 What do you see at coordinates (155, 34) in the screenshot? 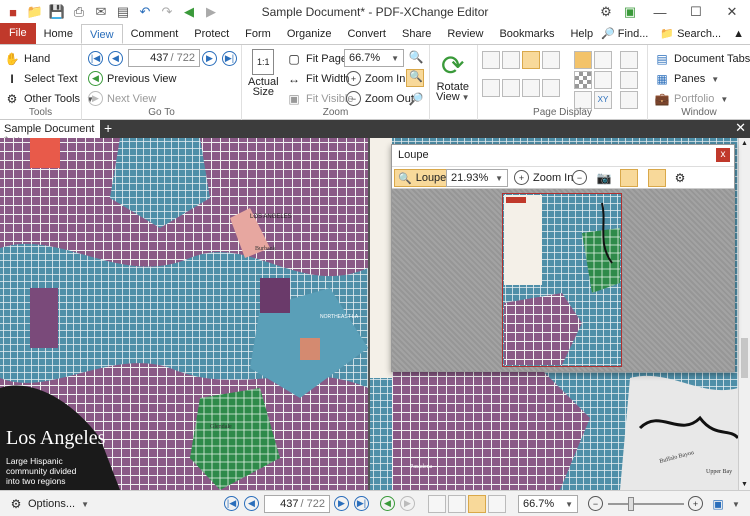
I see `tab-comment: Comment` at bounding box center [155, 34].